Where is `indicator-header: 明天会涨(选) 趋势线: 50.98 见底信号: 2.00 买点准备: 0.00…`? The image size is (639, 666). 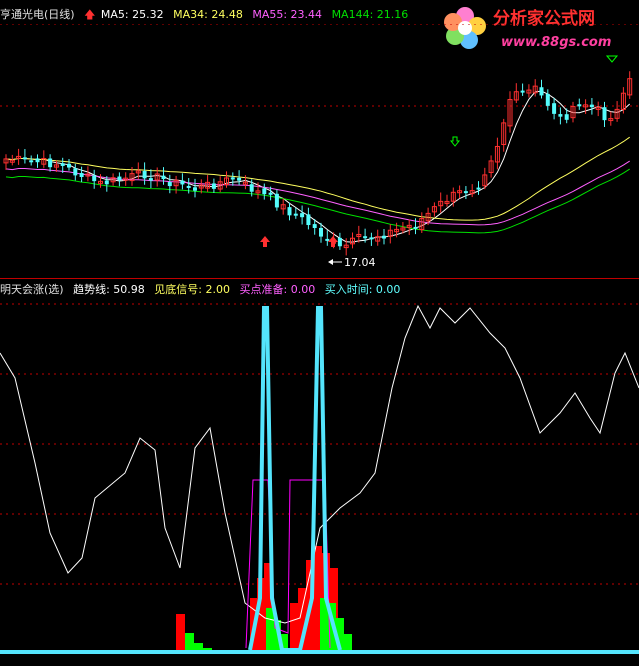 indicator-header: 明天会涨(选) 趋势线: 50.98 见底信号: 2.00 买点准备: 0.00… is located at coordinates (203, 290).